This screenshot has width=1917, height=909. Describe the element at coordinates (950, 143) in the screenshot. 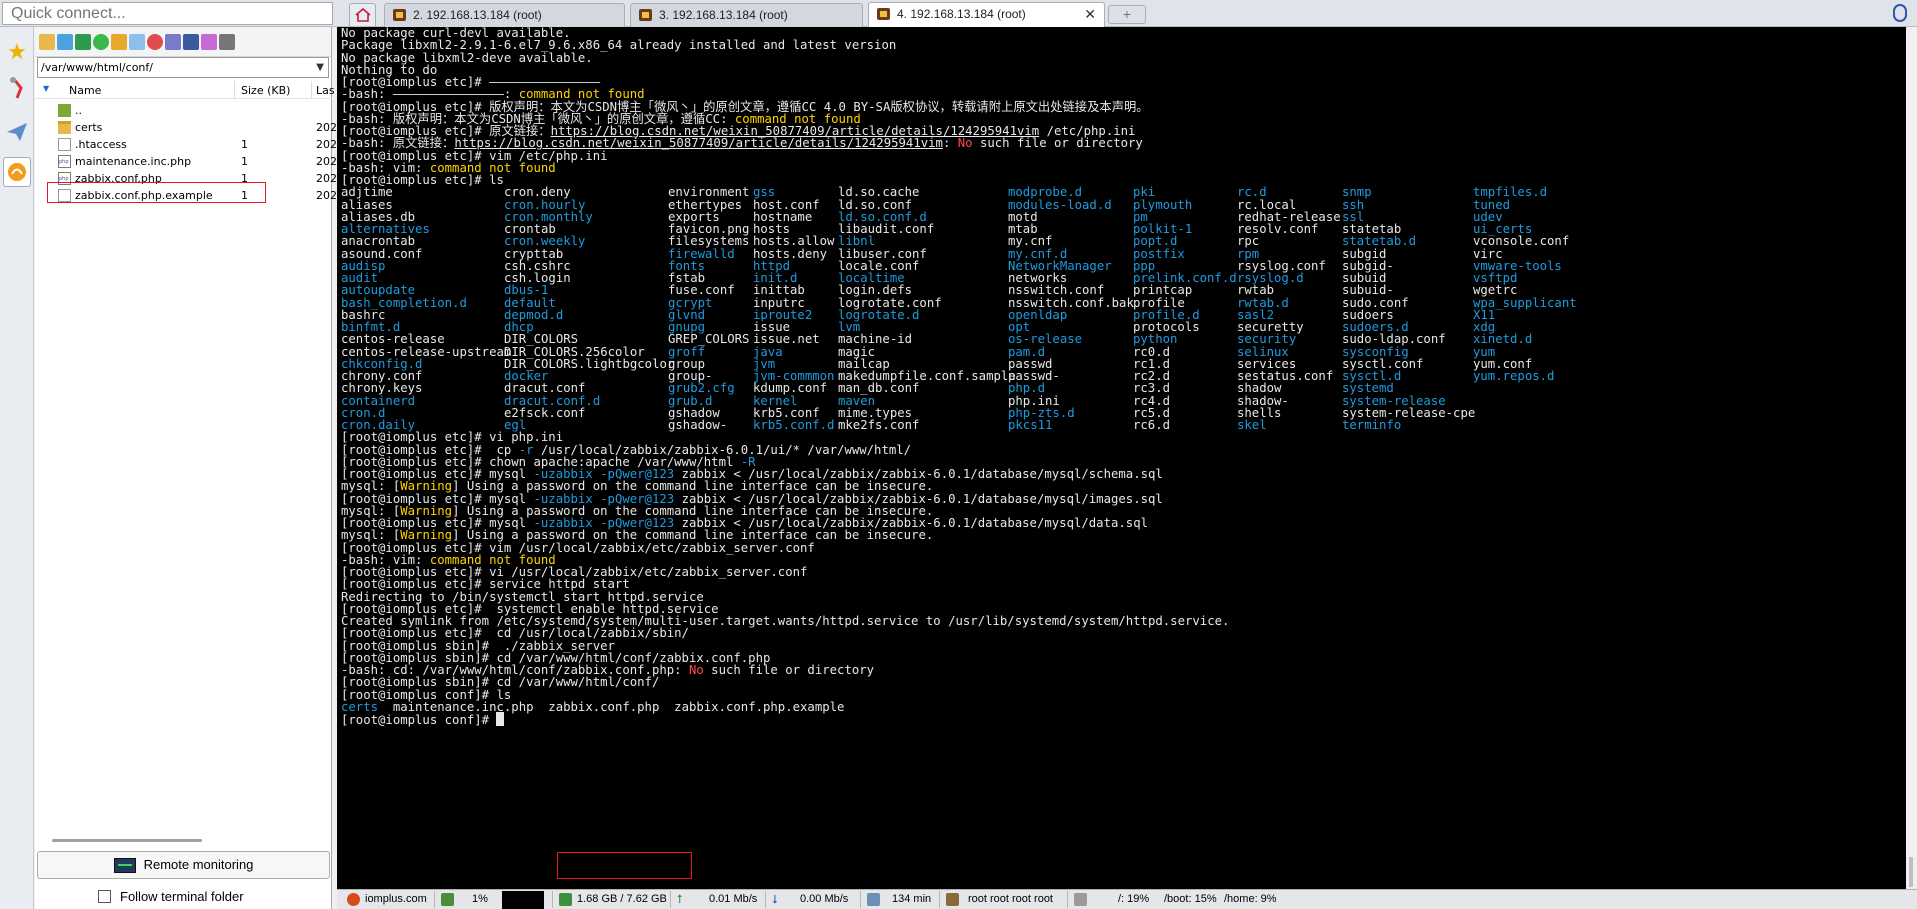

I see `terminal-text: :` at that location.